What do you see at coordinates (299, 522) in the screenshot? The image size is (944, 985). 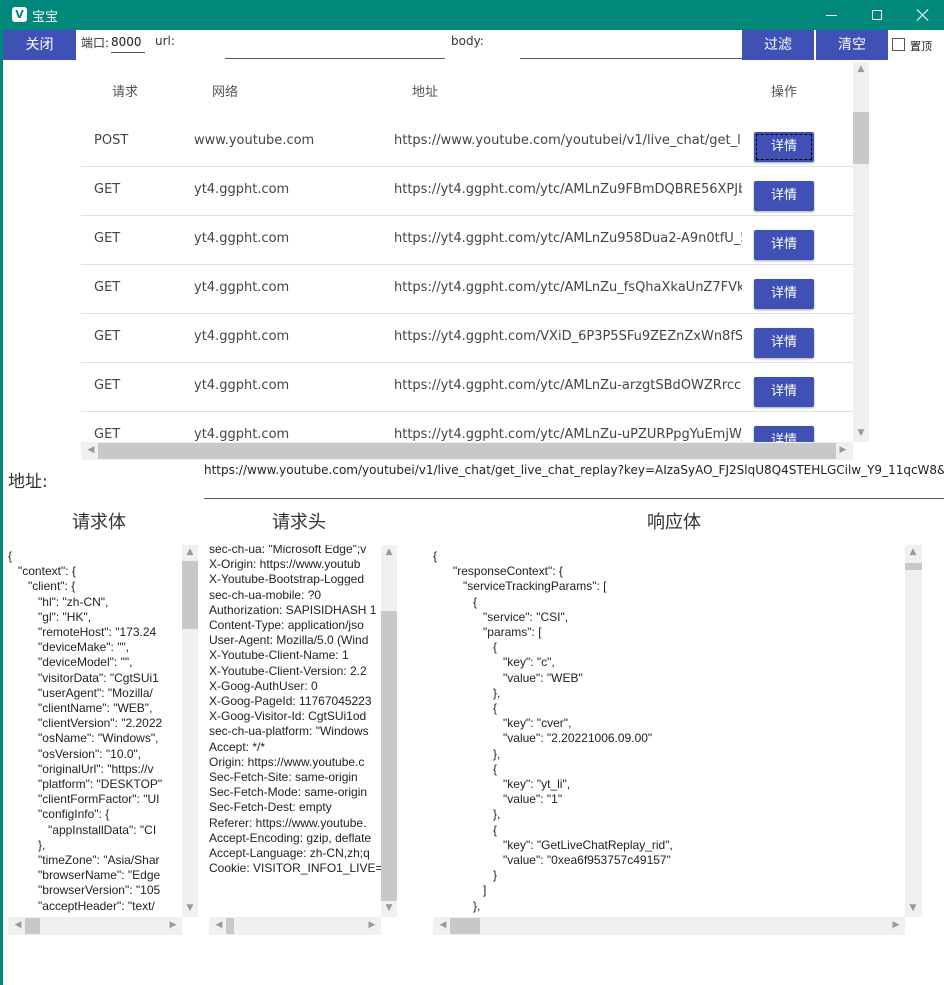 I see `request-headers-title: 请求头` at bounding box center [299, 522].